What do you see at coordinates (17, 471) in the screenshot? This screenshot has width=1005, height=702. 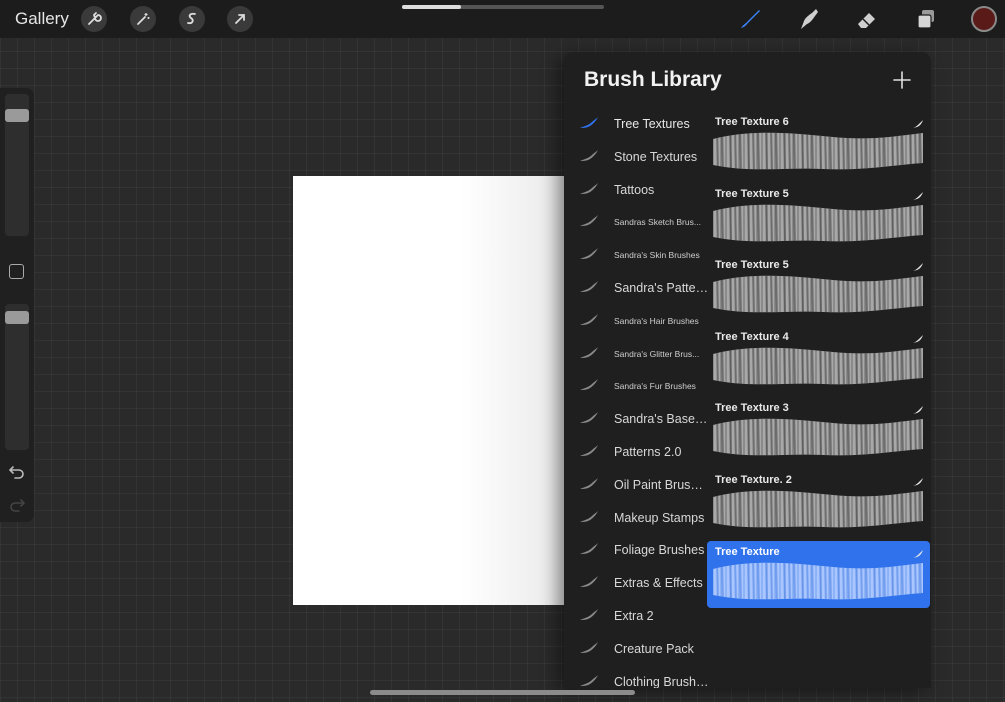 I see `undo-icon` at bounding box center [17, 471].